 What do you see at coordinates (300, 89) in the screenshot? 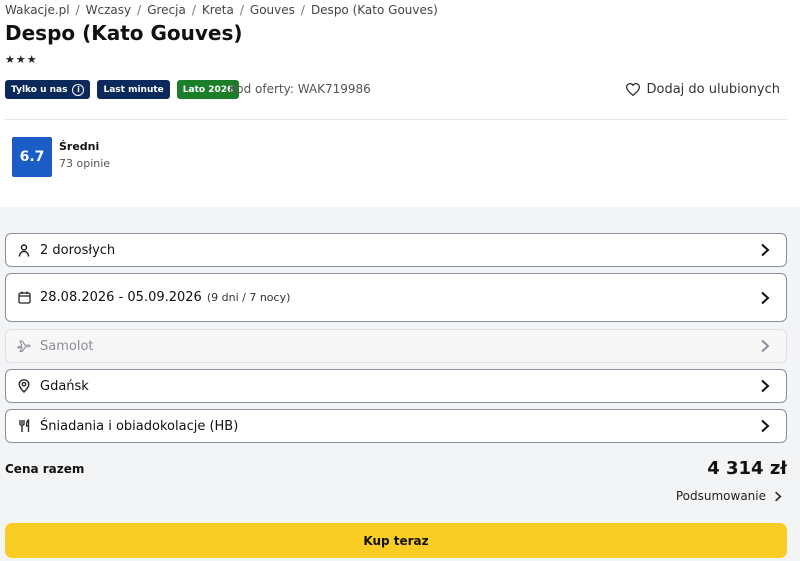
I see `offer-code: Kod oferty: WAK719986` at bounding box center [300, 89].